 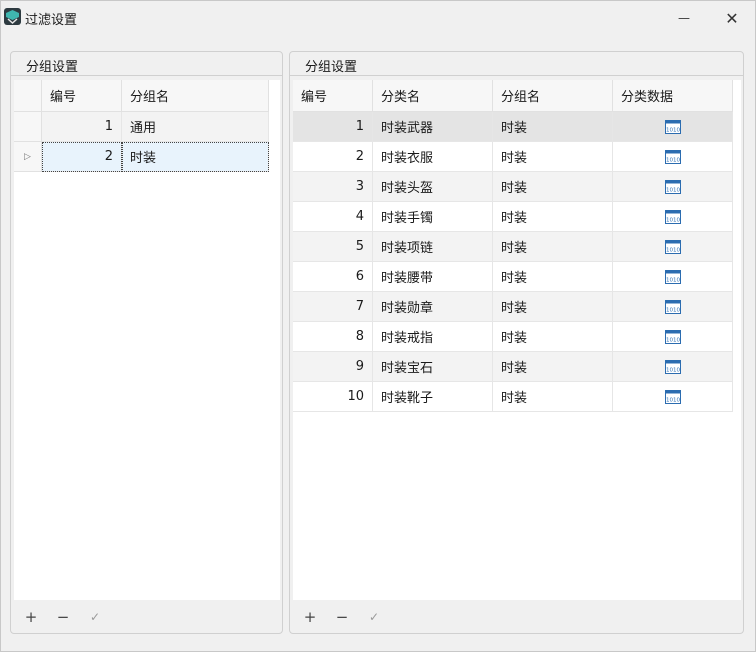 I want to click on panel-title: 分组设置, so click(x=331, y=67).